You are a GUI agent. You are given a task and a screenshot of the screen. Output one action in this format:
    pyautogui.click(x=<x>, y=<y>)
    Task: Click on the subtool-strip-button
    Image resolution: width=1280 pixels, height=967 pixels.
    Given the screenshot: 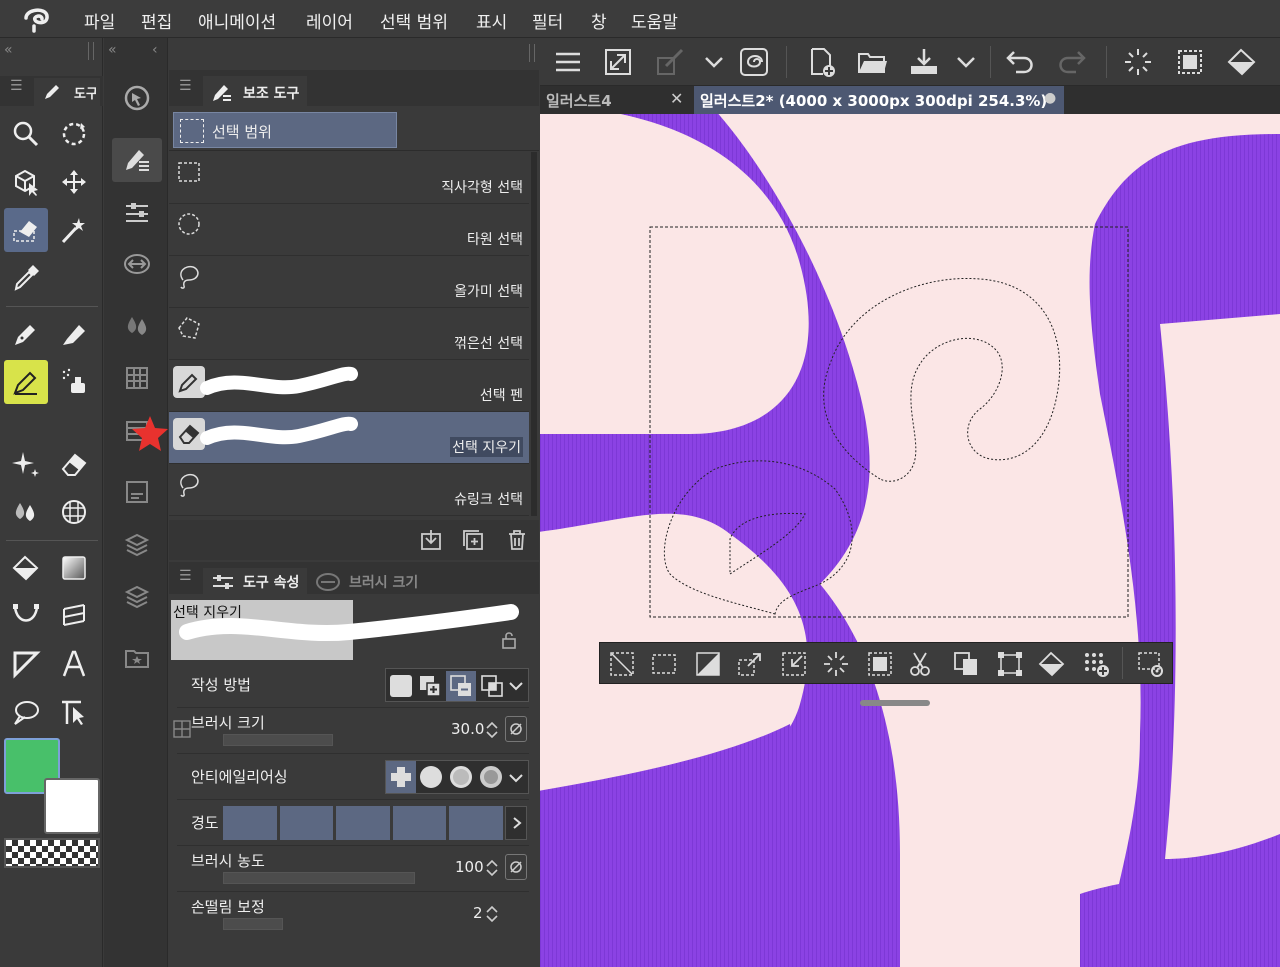 What is the action you would take?
    pyautogui.click(x=137, y=160)
    